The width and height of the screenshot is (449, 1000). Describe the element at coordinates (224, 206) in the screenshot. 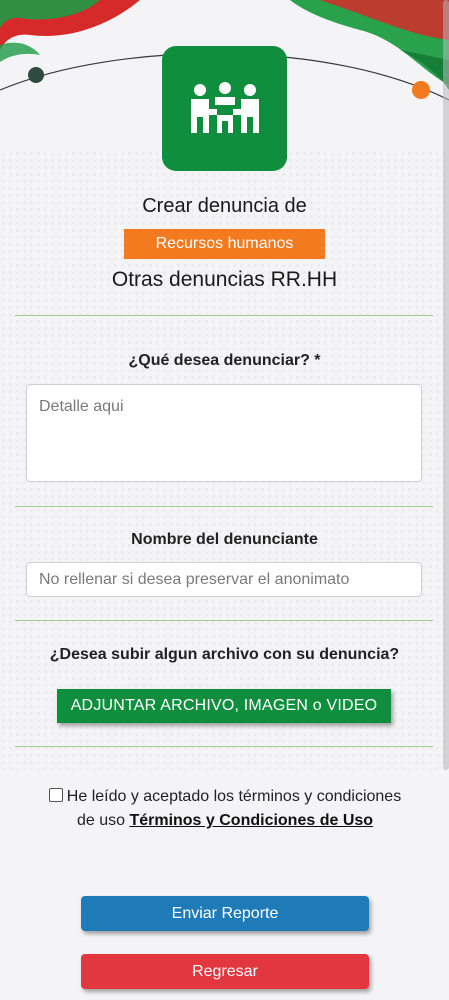

I see `page-title: Crear denuncia de` at that location.